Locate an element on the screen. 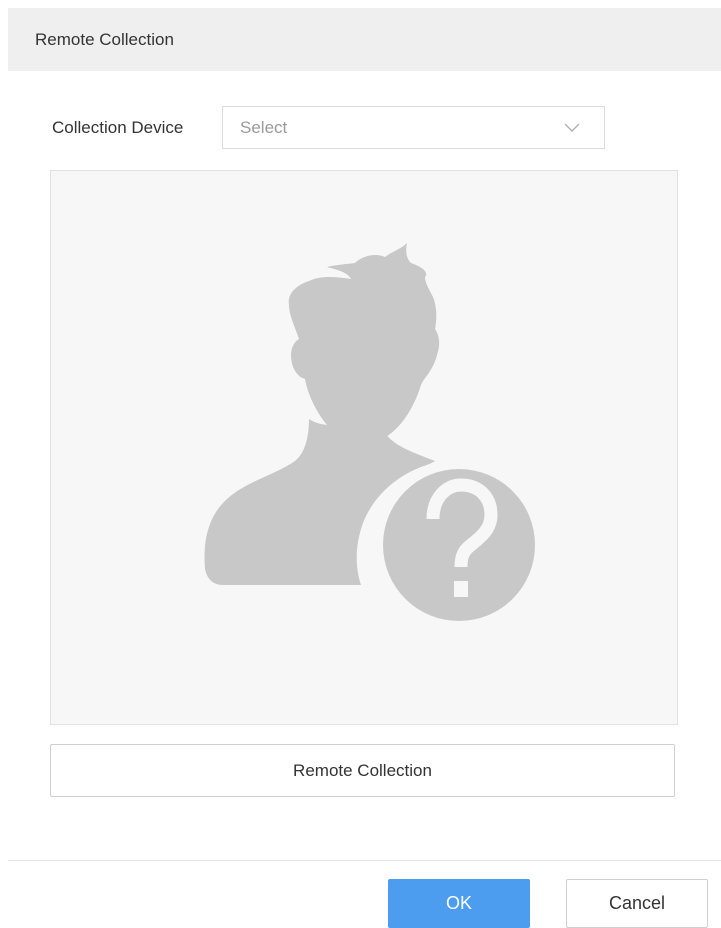 The image size is (721, 928). dialog-title: Remote Collection is located at coordinates (104, 39).